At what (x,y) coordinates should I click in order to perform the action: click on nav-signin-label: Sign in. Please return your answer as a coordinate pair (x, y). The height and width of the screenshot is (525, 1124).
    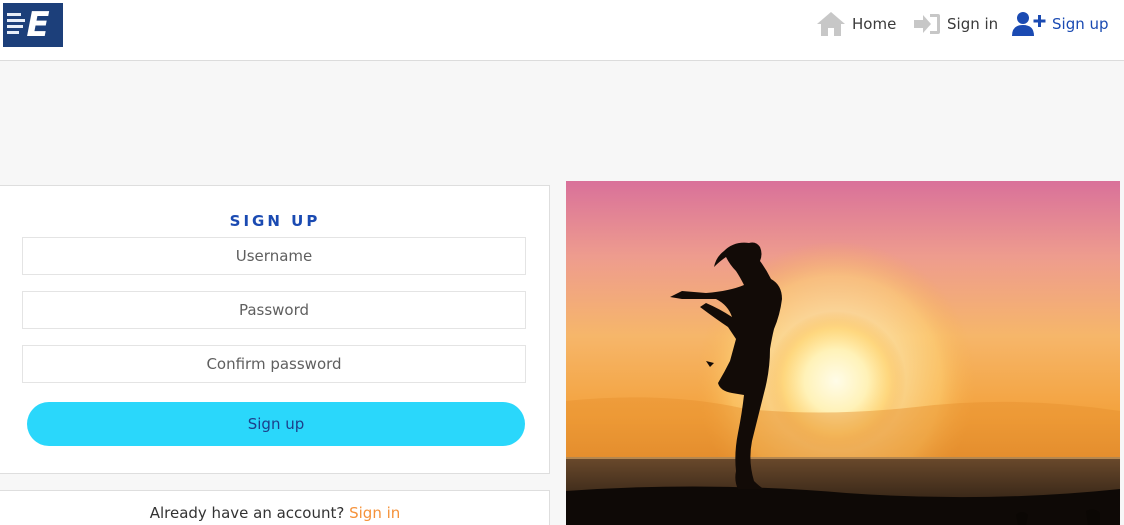
    Looking at the image, I should click on (973, 24).